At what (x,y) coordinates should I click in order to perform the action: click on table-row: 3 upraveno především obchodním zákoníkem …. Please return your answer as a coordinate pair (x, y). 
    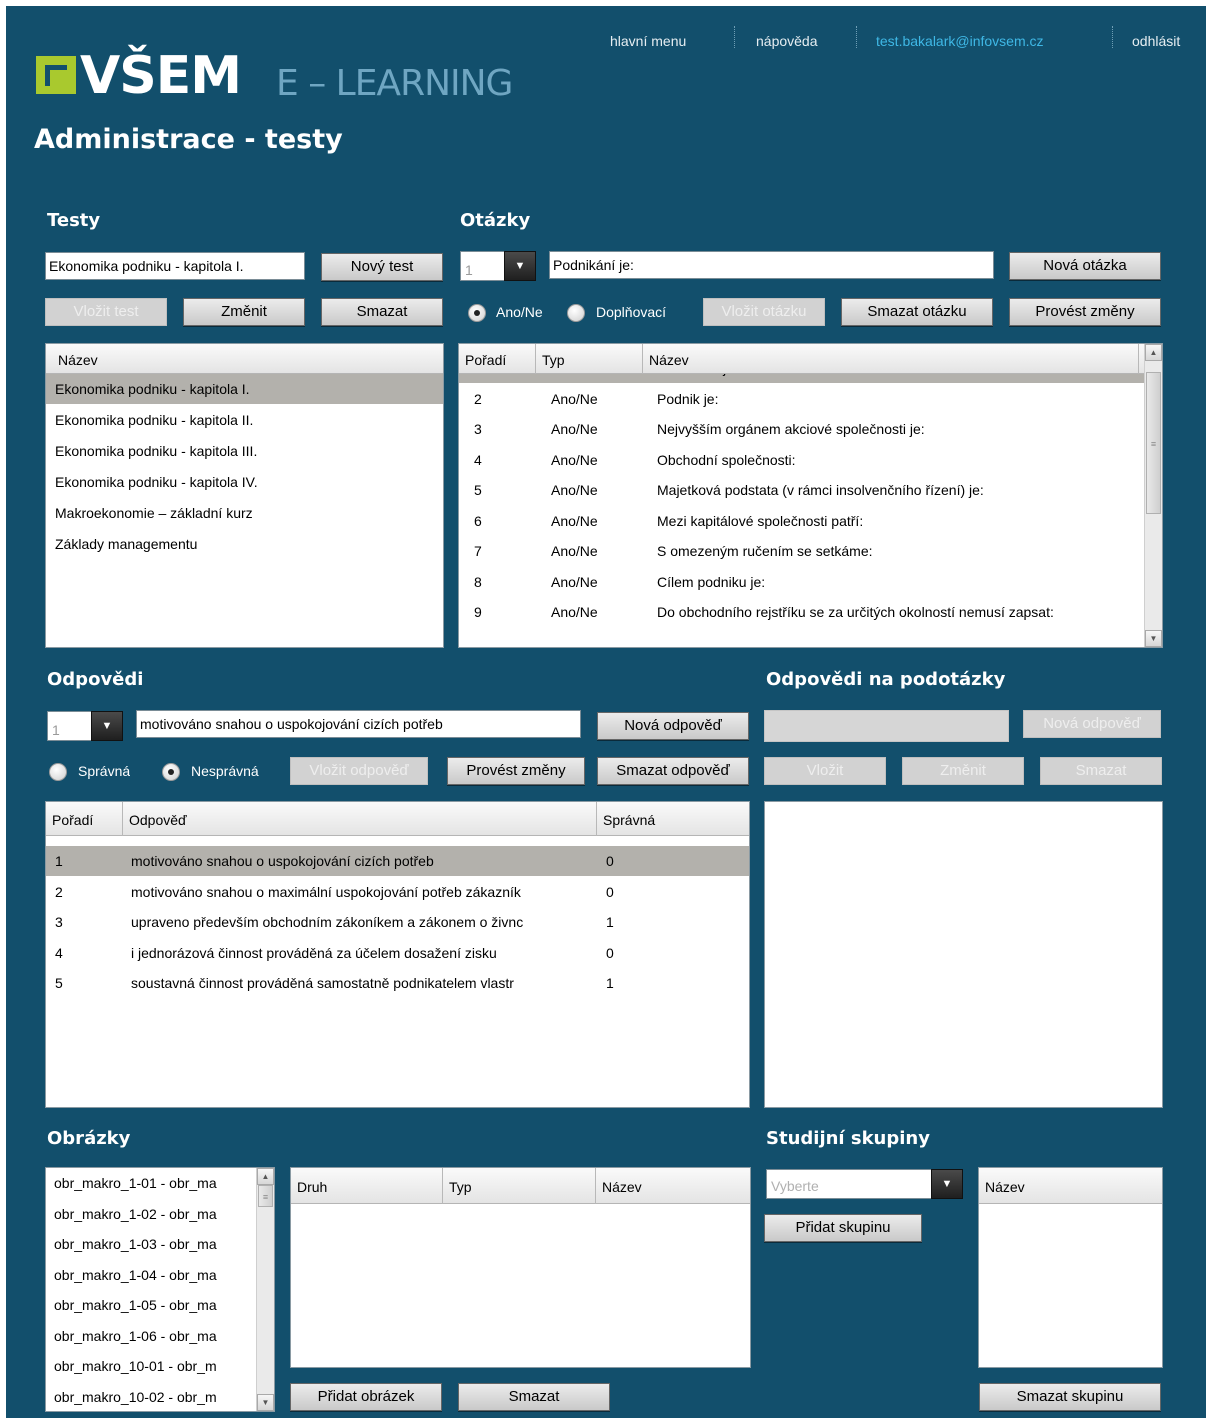
    Looking at the image, I should click on (397, 922).